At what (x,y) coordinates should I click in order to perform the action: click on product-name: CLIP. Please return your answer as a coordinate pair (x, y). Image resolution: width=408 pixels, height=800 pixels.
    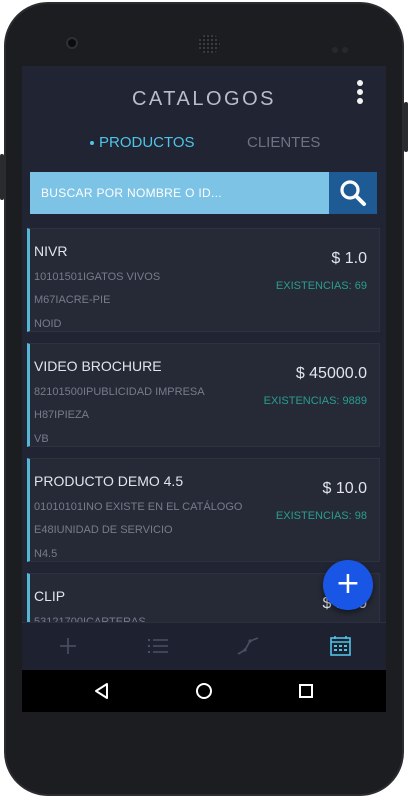
    Looking at the image, I should click on (50, 596).